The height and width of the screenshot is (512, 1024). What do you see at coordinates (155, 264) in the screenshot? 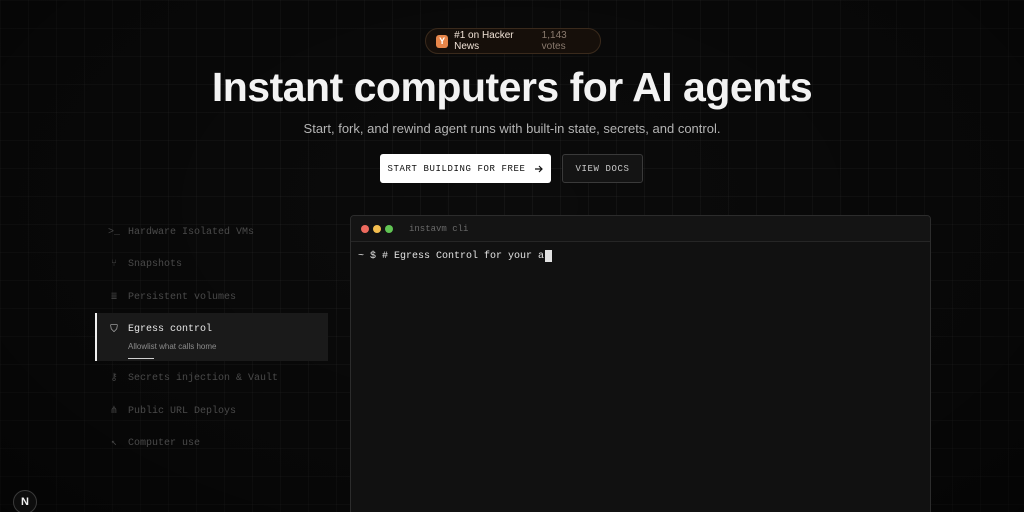
I see `feature-label: Snapshots` at bounding box center [155, 264].